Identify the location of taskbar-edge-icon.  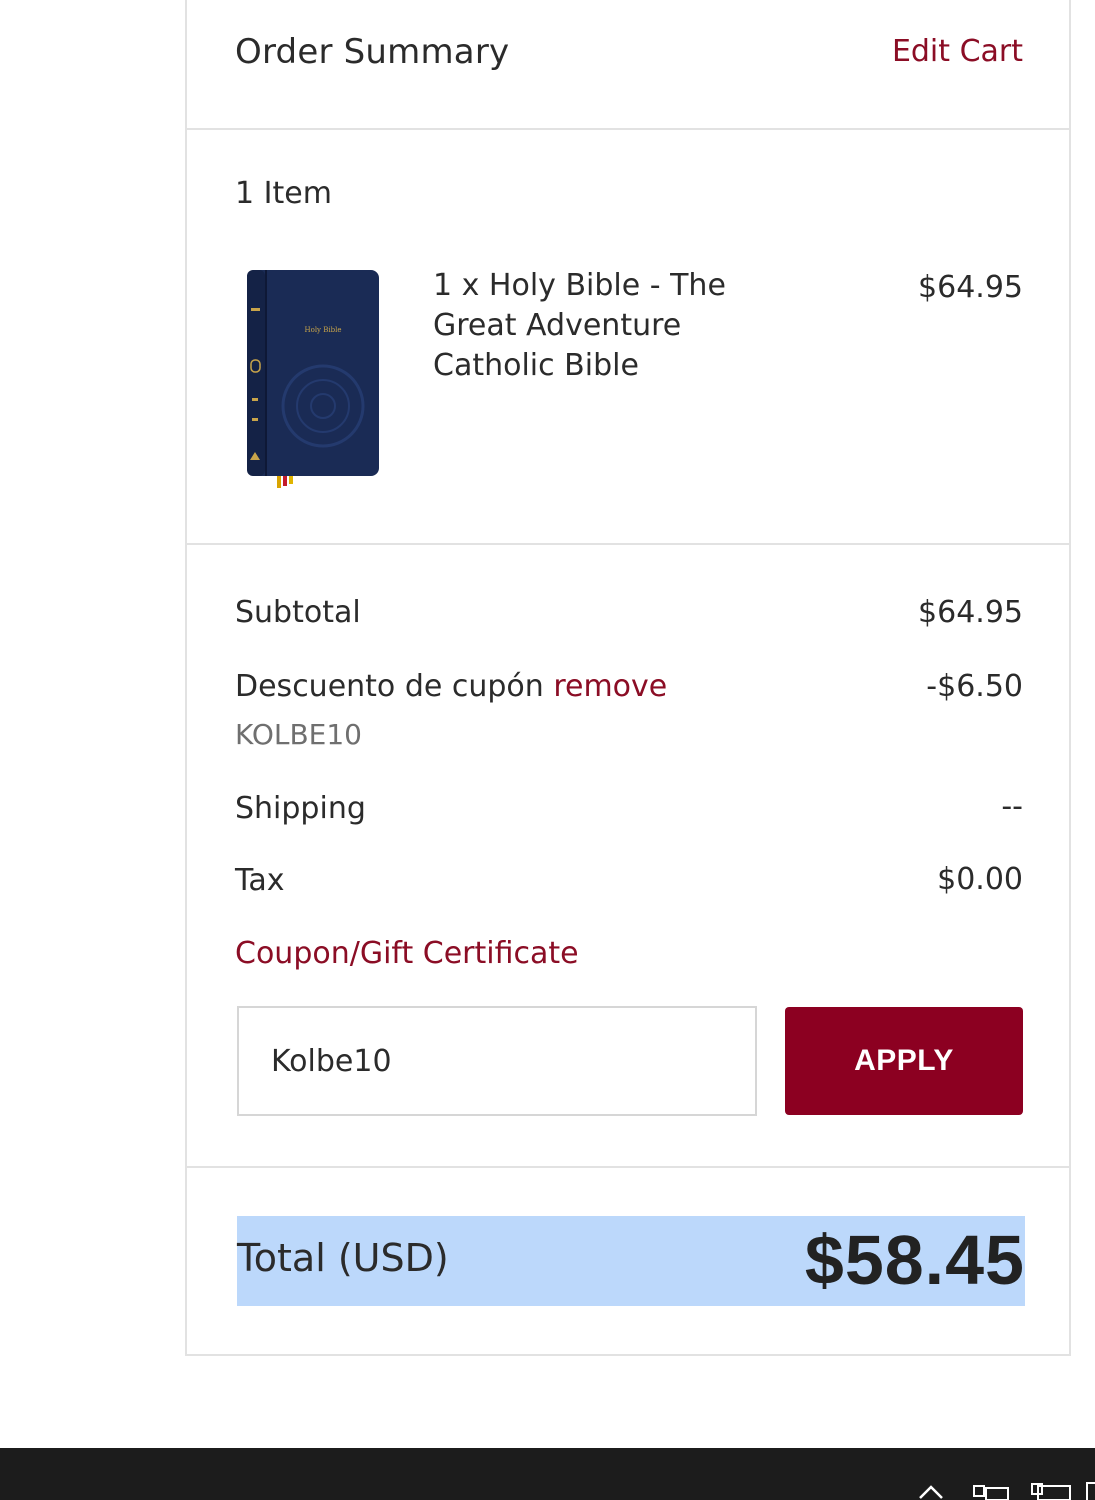
(1090, 1491).